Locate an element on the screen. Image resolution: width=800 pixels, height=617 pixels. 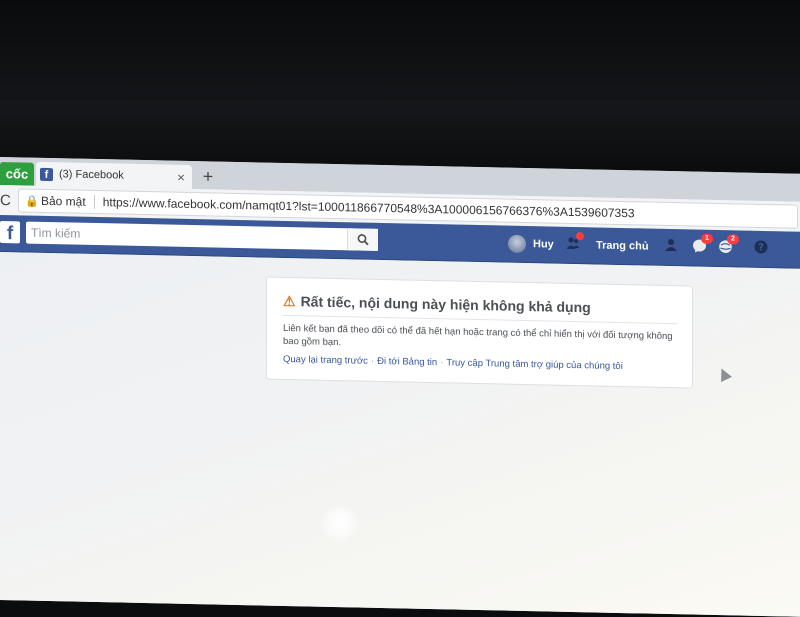
messages-button: 1 is located at coordinates (702, 245).